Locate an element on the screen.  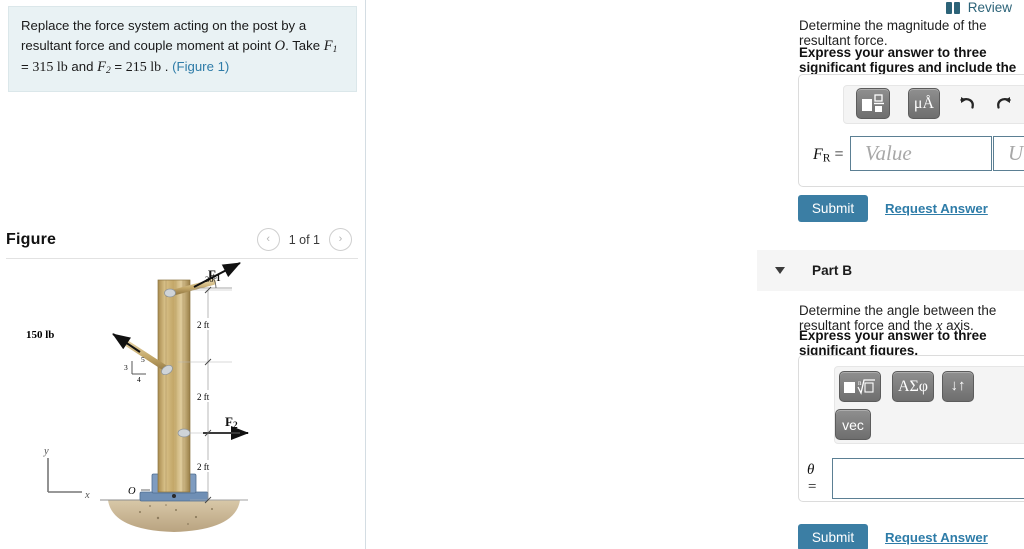
vector-button: vec is located at coordinates (853, 424).